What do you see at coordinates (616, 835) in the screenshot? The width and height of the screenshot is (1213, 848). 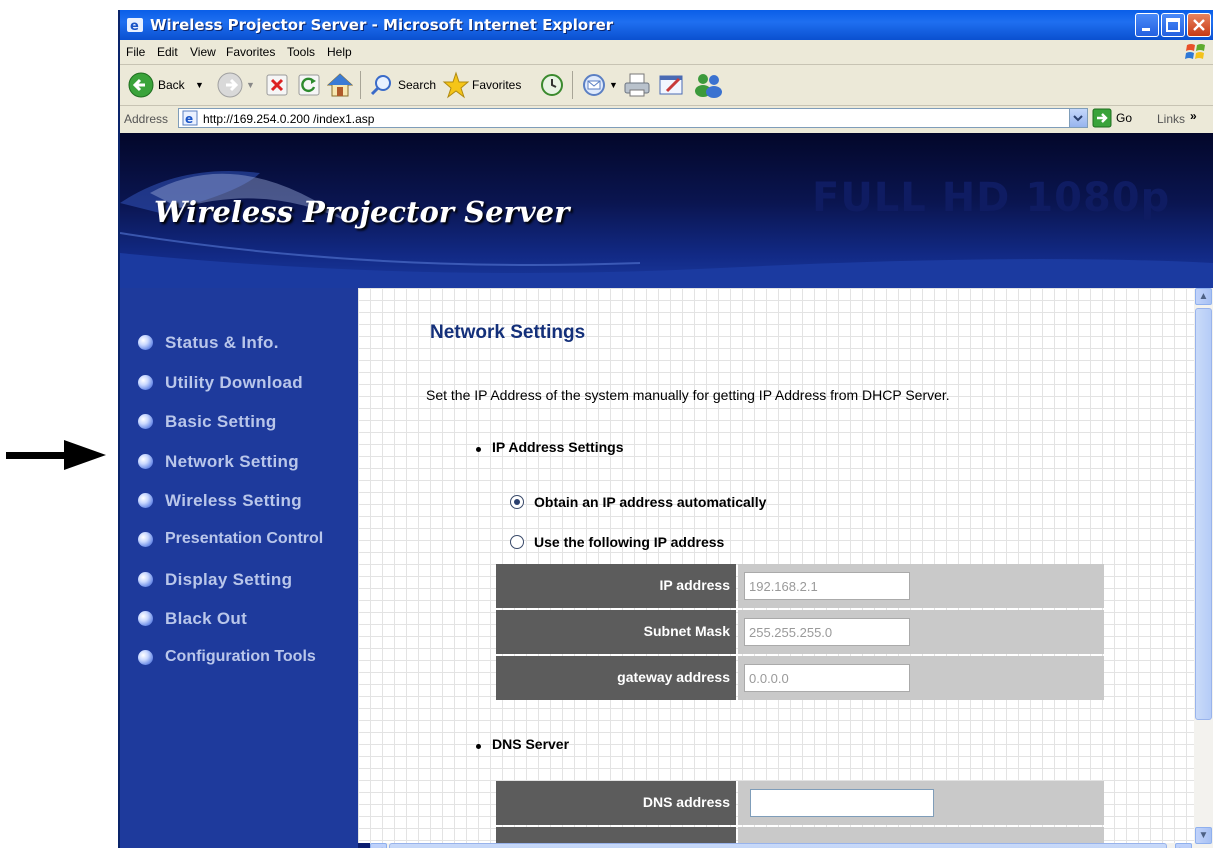 I see `field-label-cell` at bounding box center [616, 835].